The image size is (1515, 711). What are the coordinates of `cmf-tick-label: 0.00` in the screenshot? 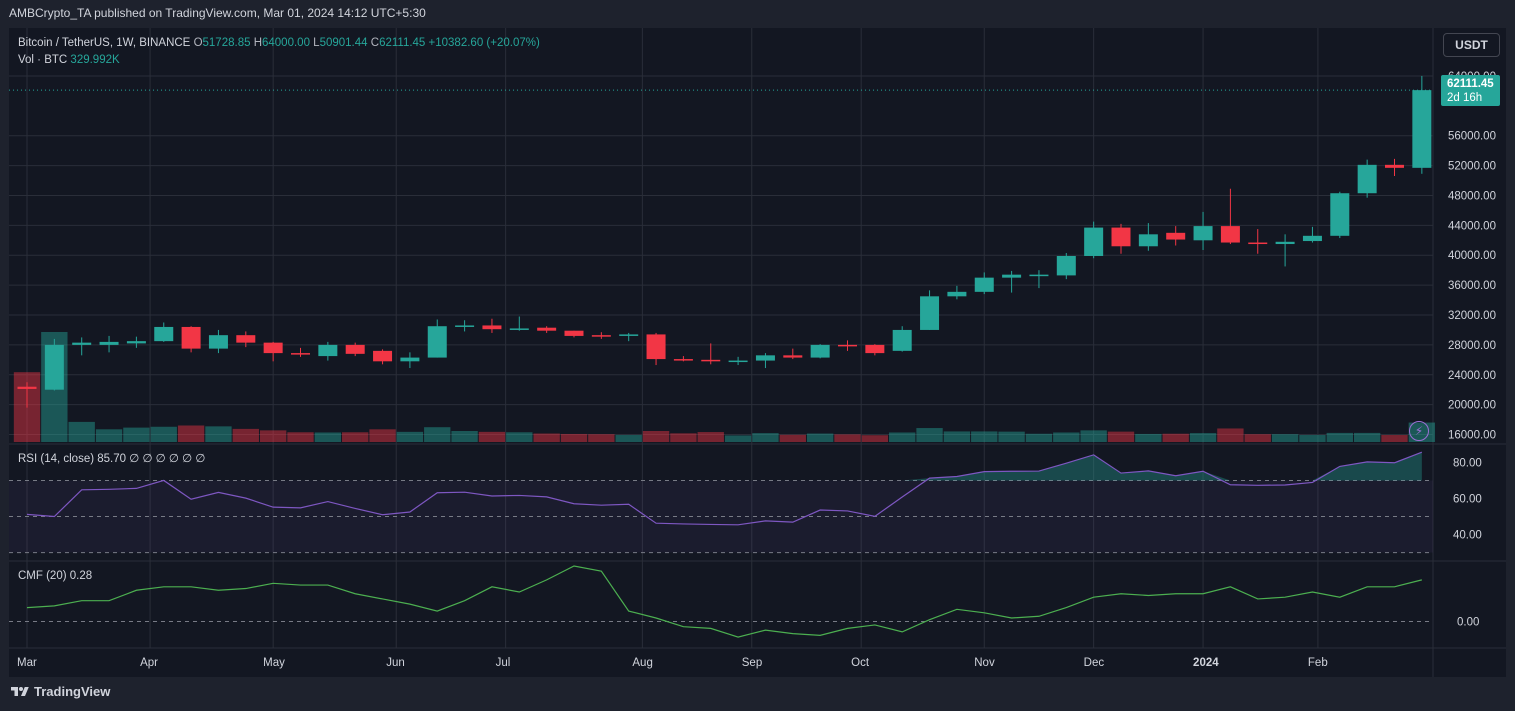 It's located at (1468, 622).